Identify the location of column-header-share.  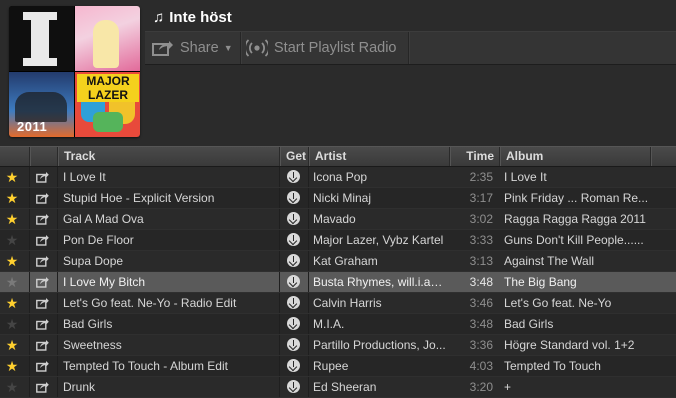
(43, 156).